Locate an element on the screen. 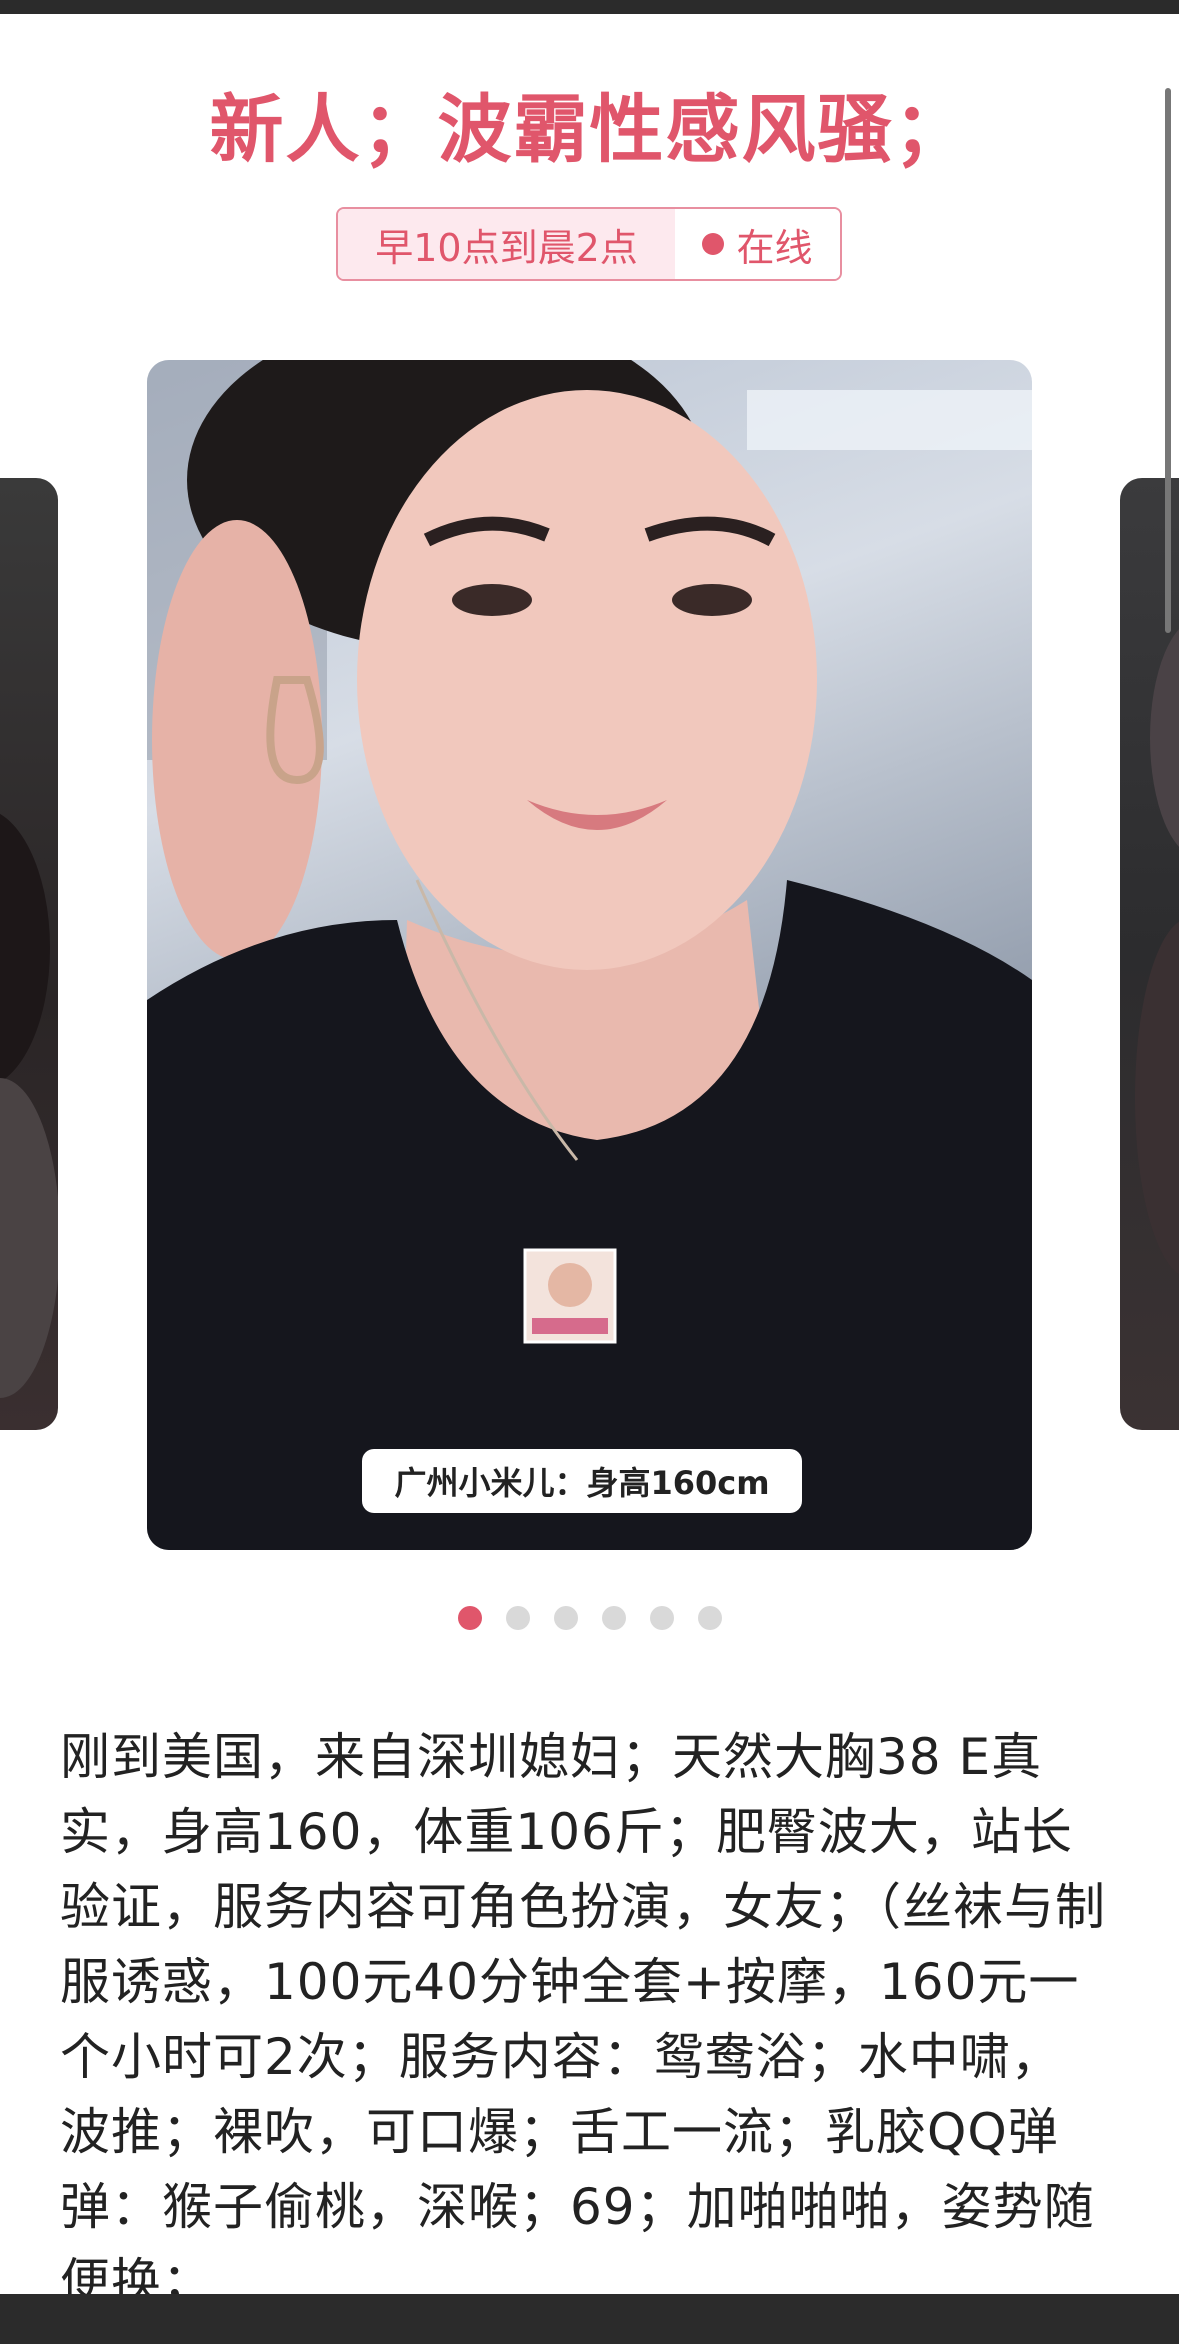  hours-status-badge: 早10点到晨2点 在线 is located at coordinates (589, 244).